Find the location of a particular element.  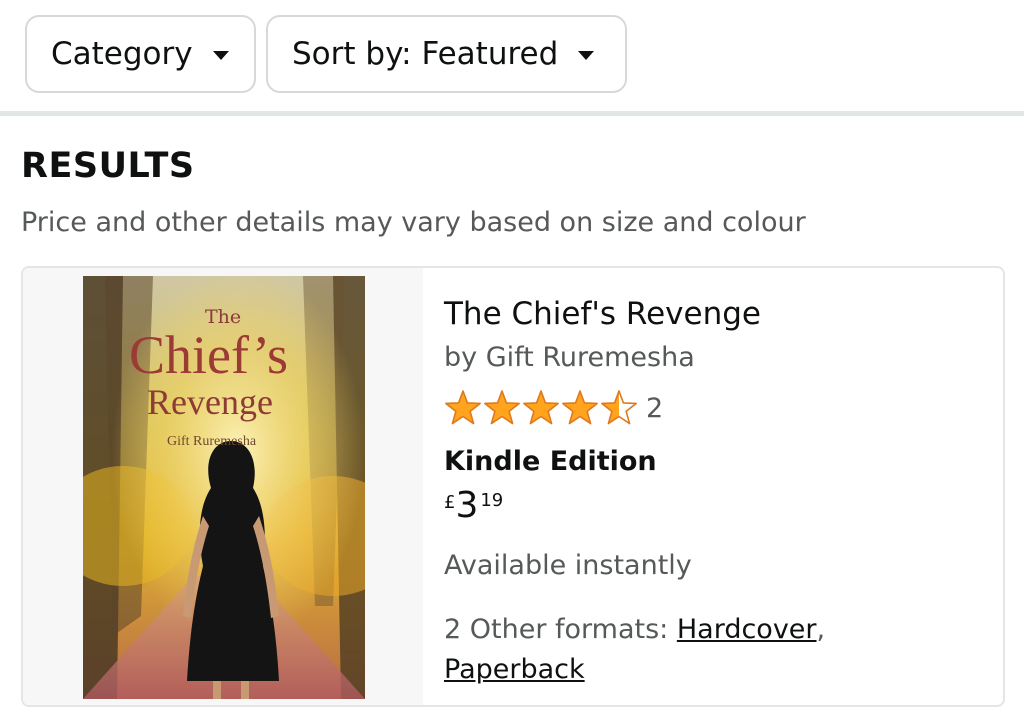

category-dropdown: Category is located at coordinates (140, 54).